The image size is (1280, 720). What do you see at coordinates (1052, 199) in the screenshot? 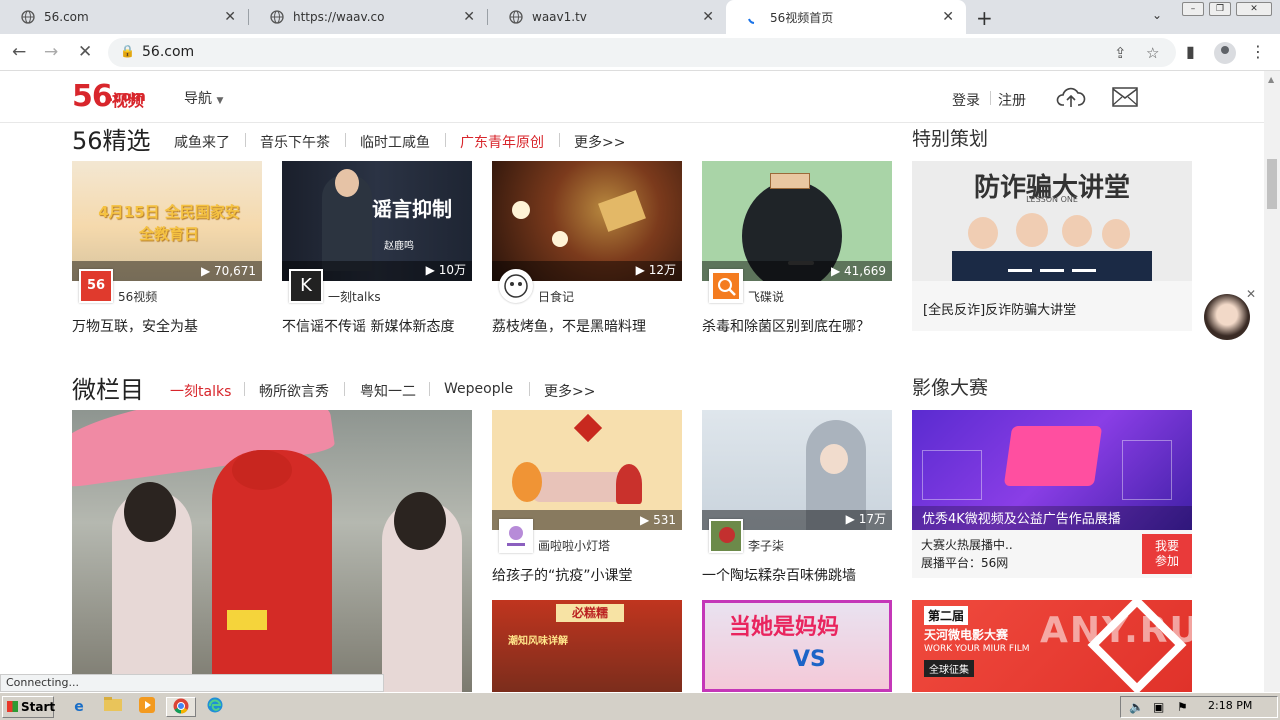
I see `special-banner-sub: LESSON ONE` at bounding box center [1052, 199].